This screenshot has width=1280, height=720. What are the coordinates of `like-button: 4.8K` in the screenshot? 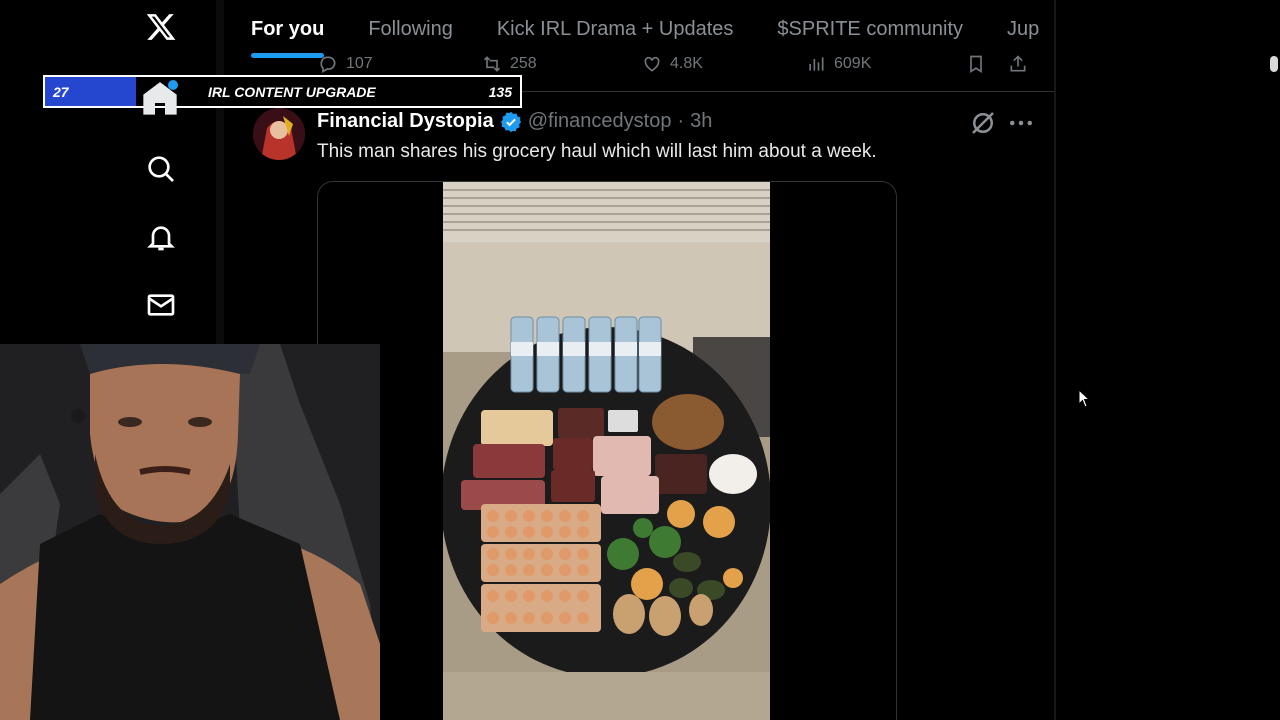 It's located at (672, 64).